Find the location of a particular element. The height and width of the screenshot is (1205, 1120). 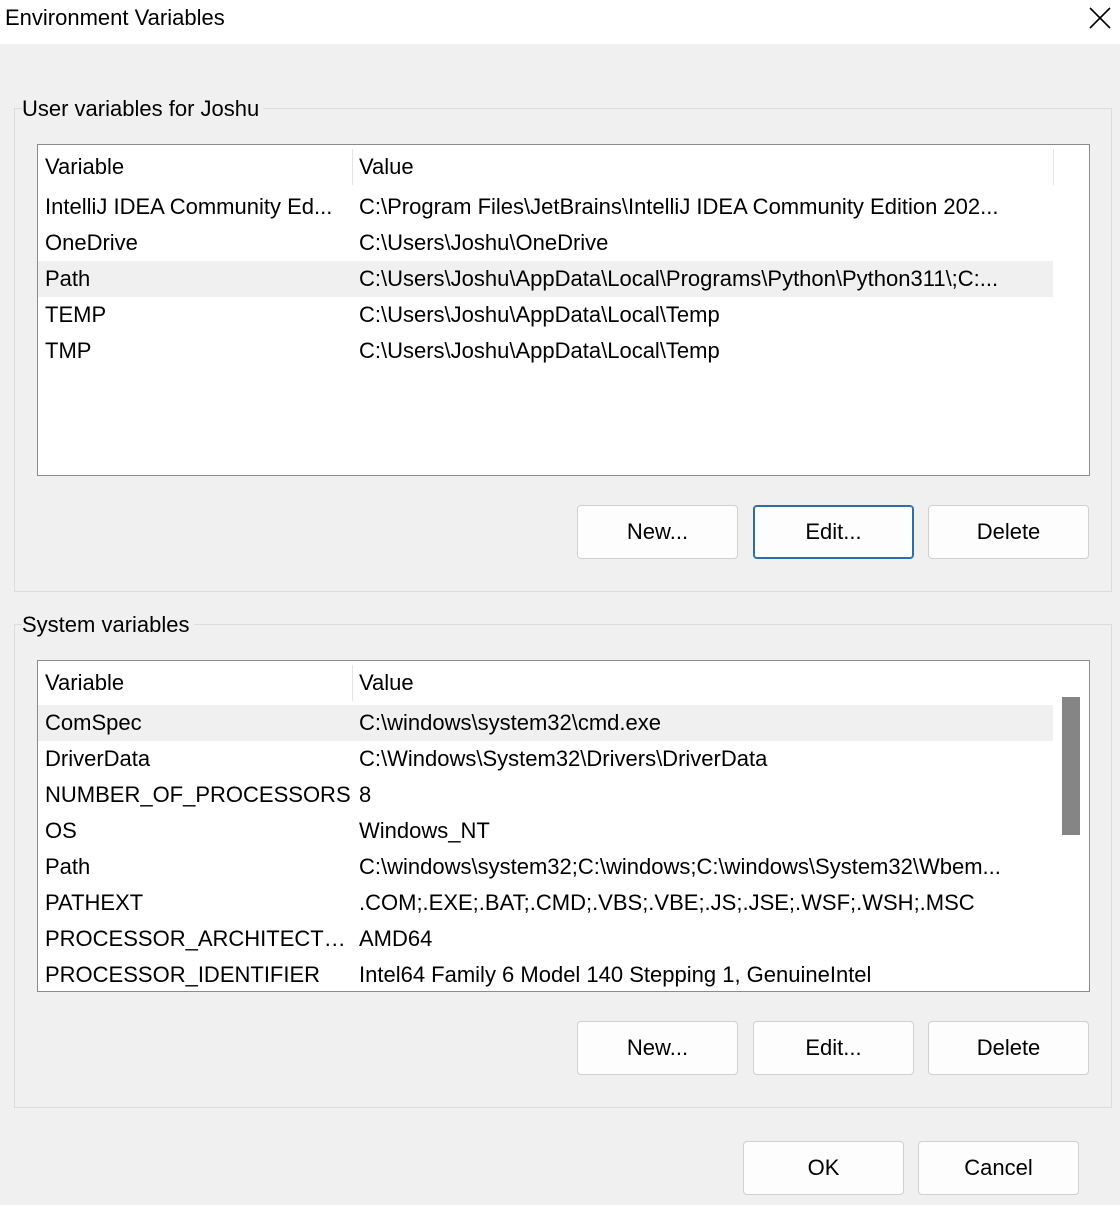

close-icon is located at coordinates (1100, 18).